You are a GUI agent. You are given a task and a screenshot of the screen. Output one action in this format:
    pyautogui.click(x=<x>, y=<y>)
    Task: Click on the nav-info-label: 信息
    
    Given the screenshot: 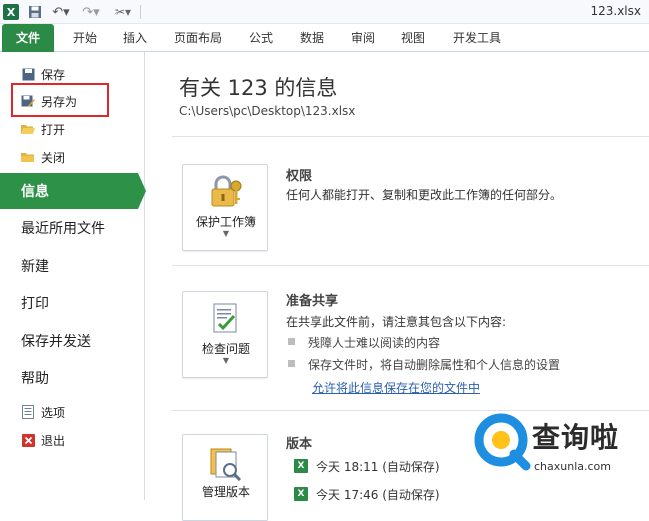 What is the action you would take?
    pyautogui.click(x=35, y=192)
    